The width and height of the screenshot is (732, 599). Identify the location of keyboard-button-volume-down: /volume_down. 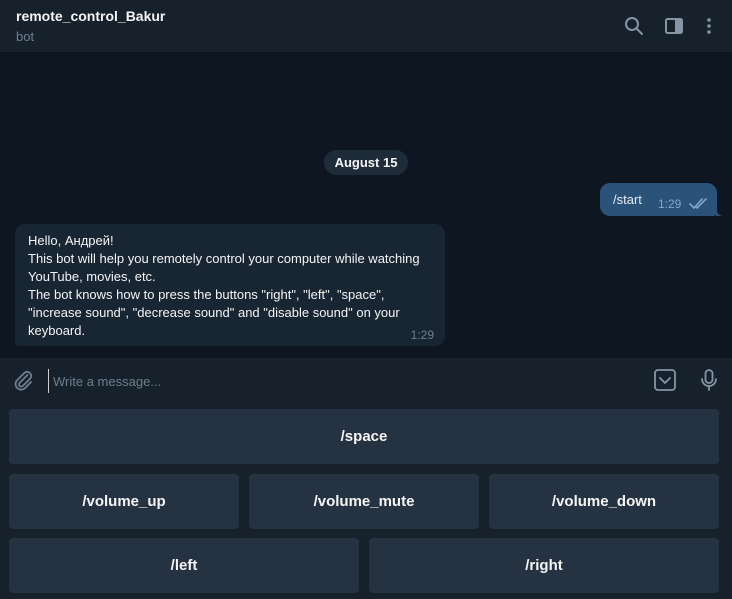
(604, 501).